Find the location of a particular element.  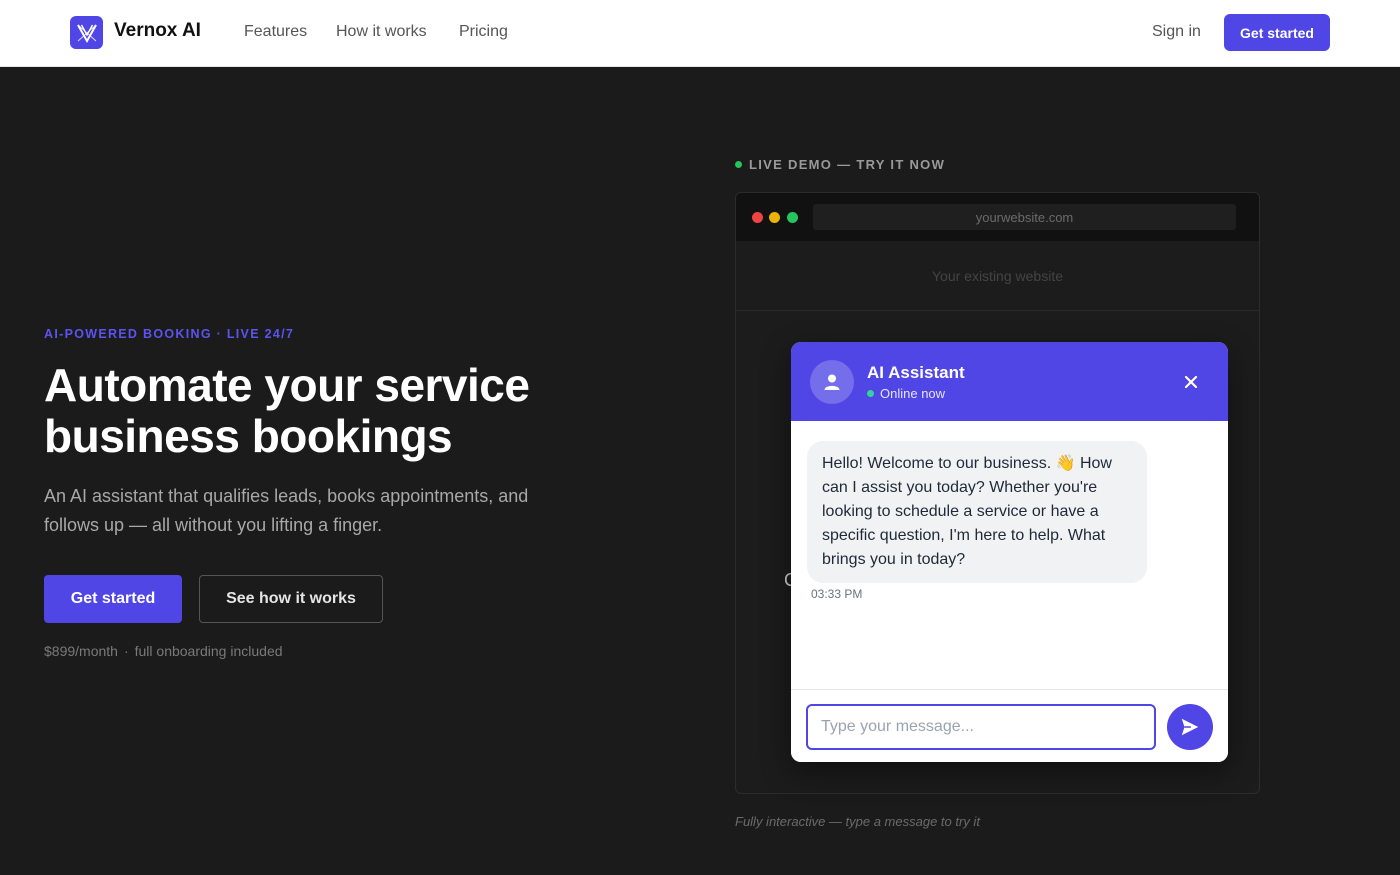

close-icon is located at coordinates (1191, 382).